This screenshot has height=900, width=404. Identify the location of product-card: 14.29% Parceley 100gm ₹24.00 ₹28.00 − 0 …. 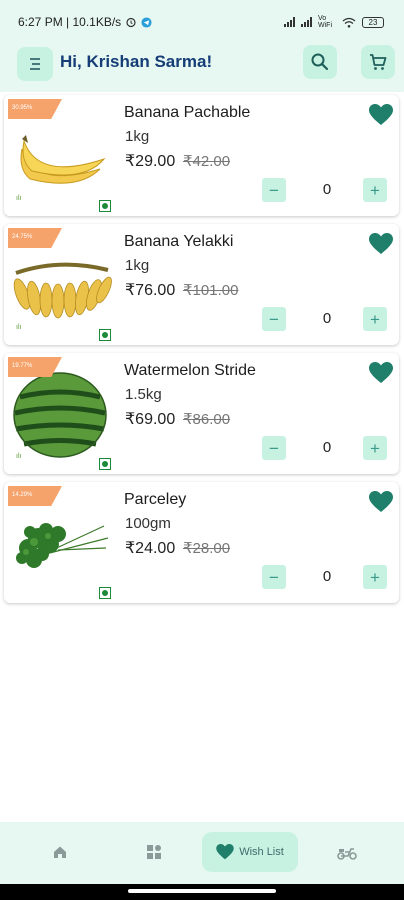
(201, 542).